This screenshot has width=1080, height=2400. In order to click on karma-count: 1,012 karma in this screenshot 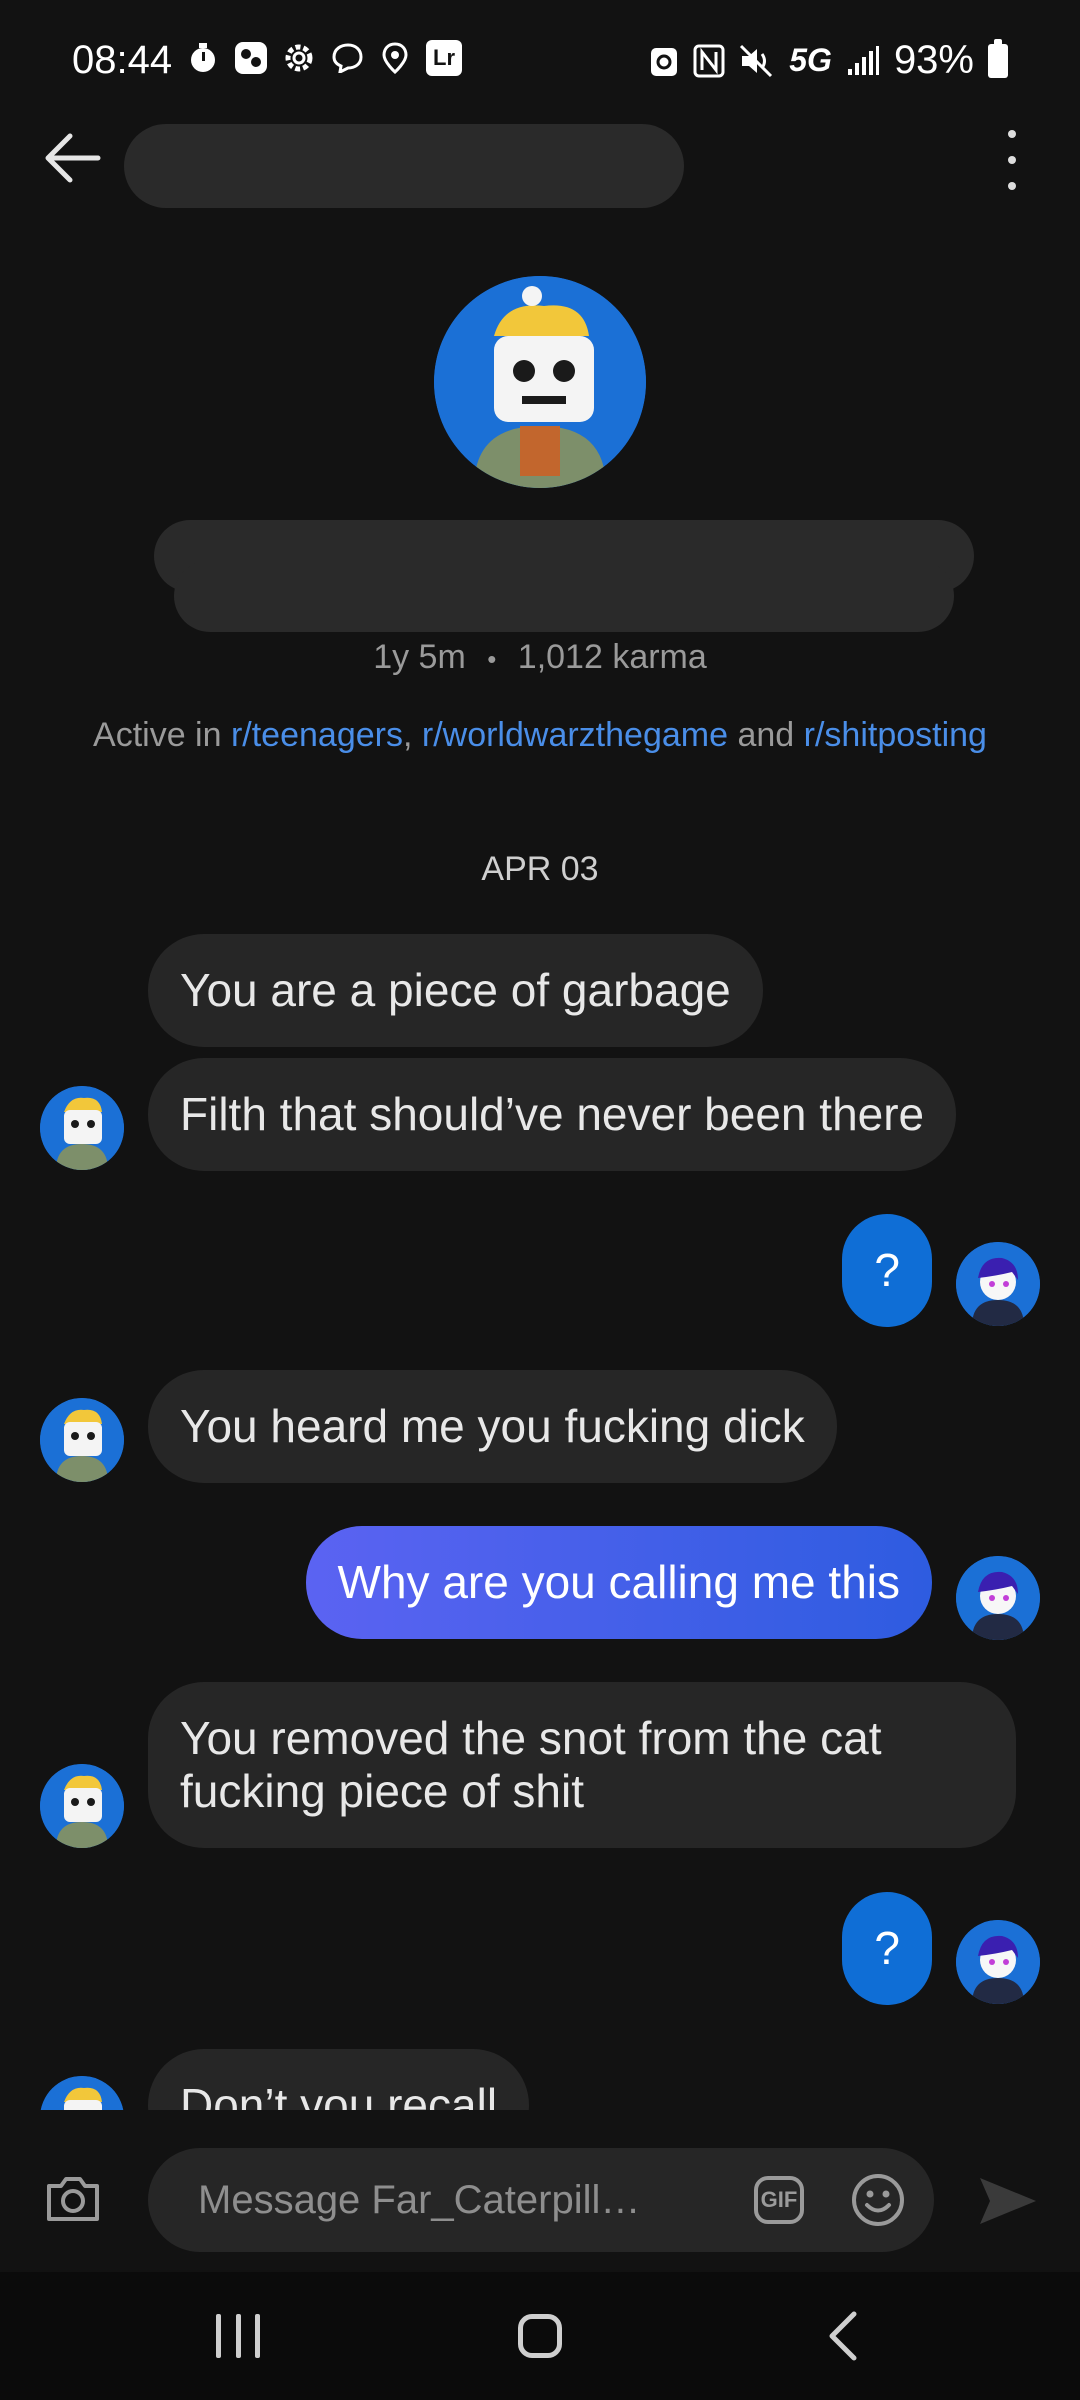, I will do `click(612, 657)`.